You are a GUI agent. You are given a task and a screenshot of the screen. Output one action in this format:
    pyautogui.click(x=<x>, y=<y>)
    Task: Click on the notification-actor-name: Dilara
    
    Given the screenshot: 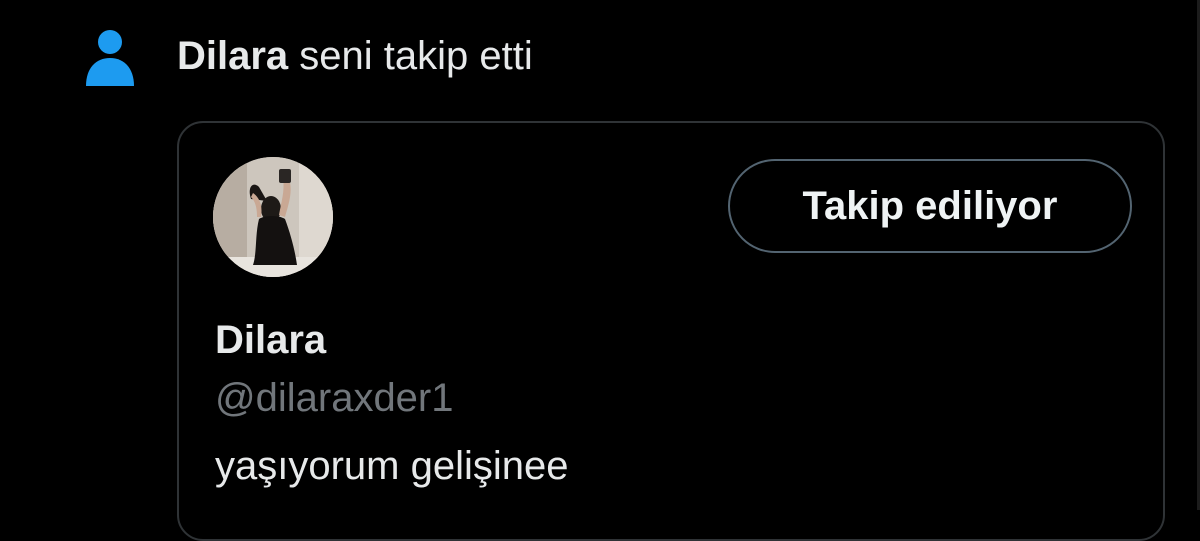 What is the action you would take?
    pyautogui.click(x=232, y=56)
    